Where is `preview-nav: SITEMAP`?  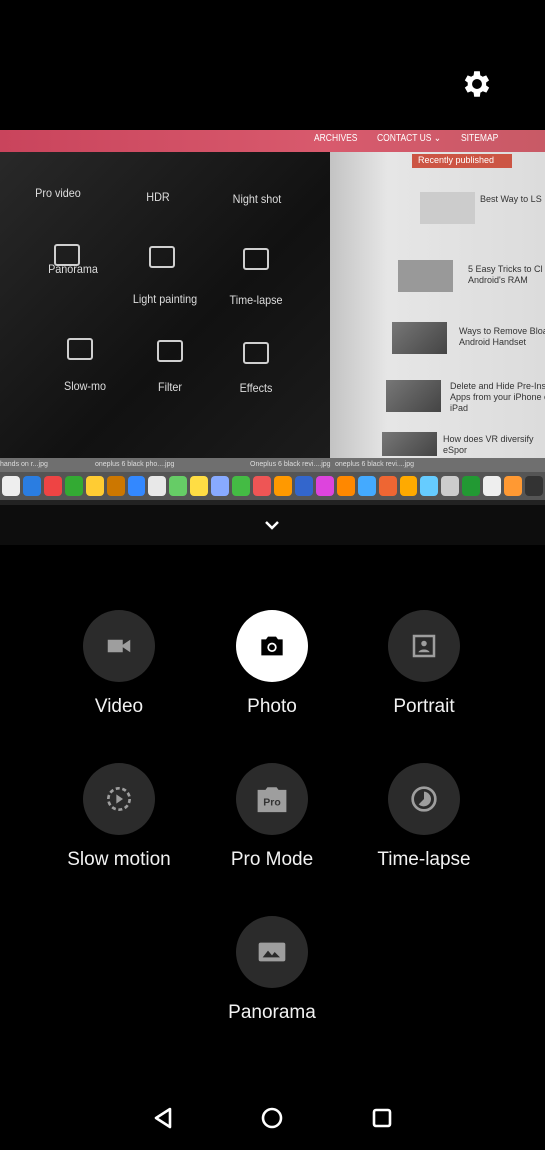
preview-nav: SITEMAP is located at coordinates (480, 138).